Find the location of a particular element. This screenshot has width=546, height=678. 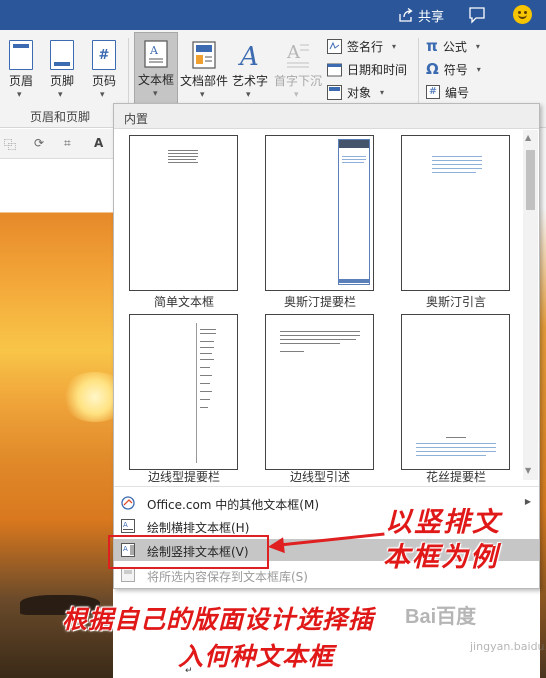

textbox-label: 文本框 is located at coordinates (155, 80).